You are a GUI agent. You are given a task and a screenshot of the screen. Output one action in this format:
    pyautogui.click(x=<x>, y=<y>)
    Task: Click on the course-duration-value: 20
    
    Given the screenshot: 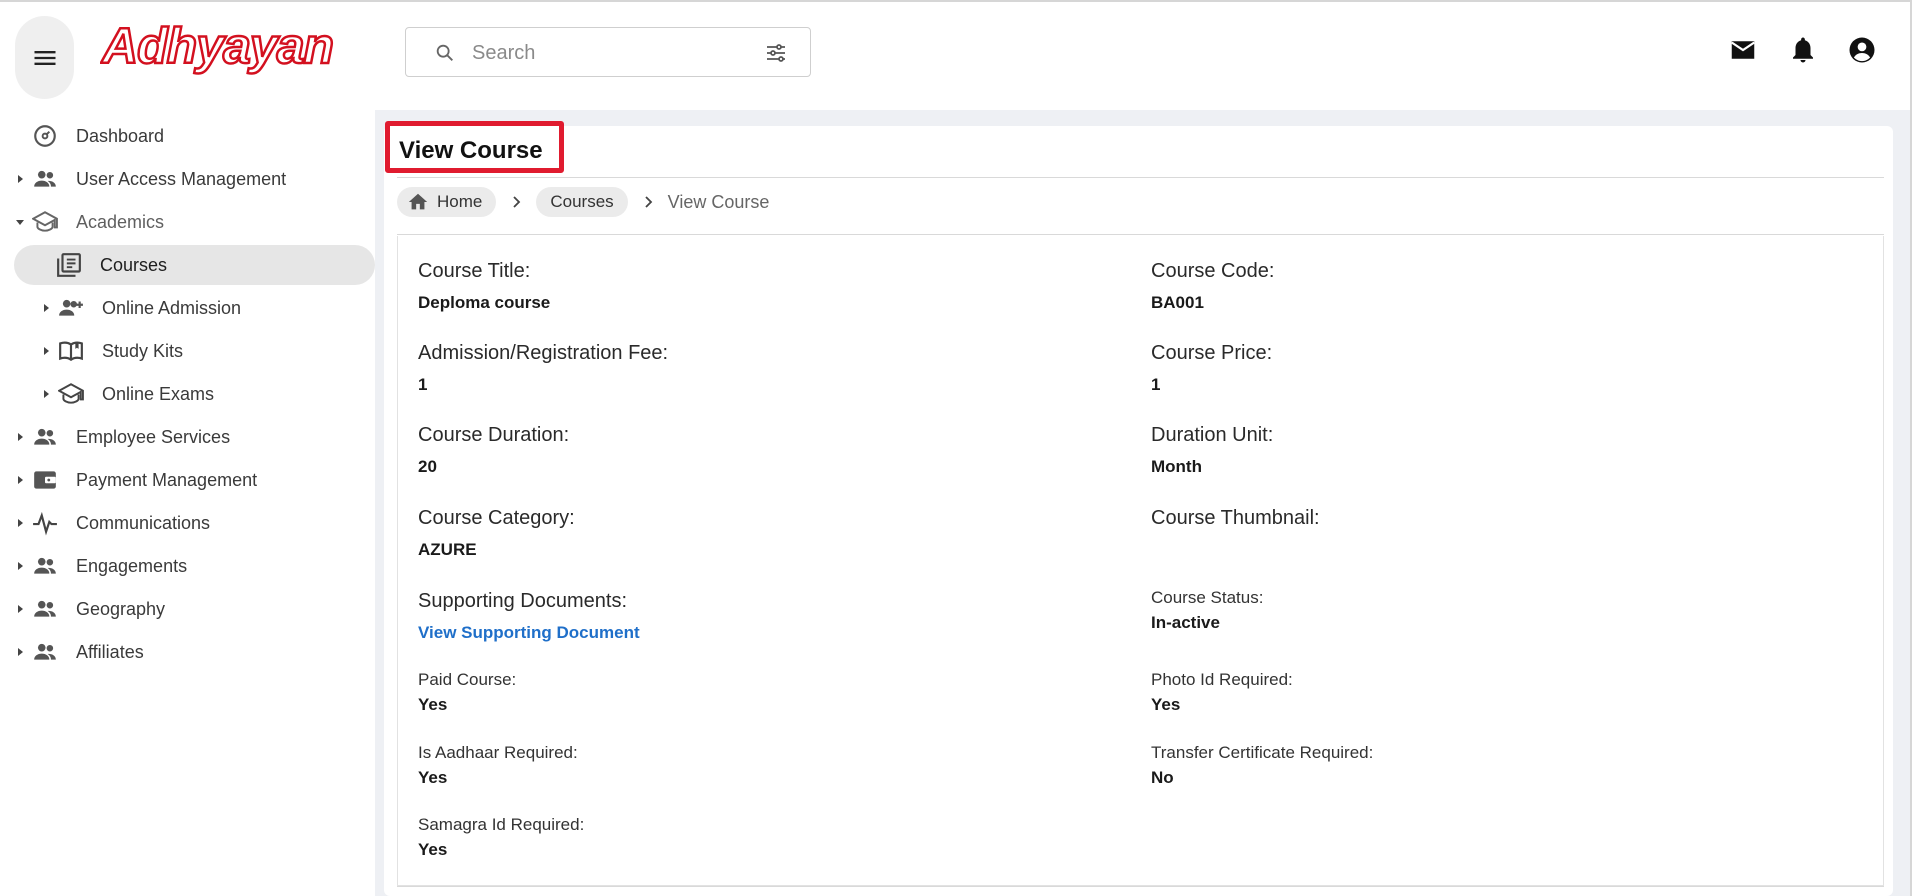 What is the action you would take?
    pyautogui.click(x=427, y=466)
    